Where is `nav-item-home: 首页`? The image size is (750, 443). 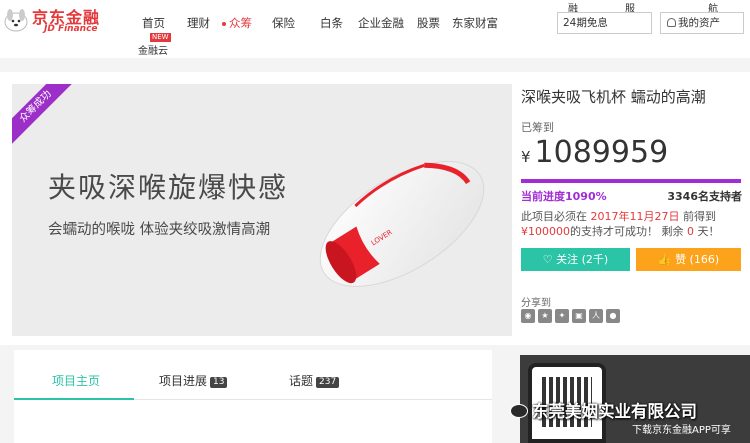 nav-item-home: 首页 is located at coordinates (153, 23).